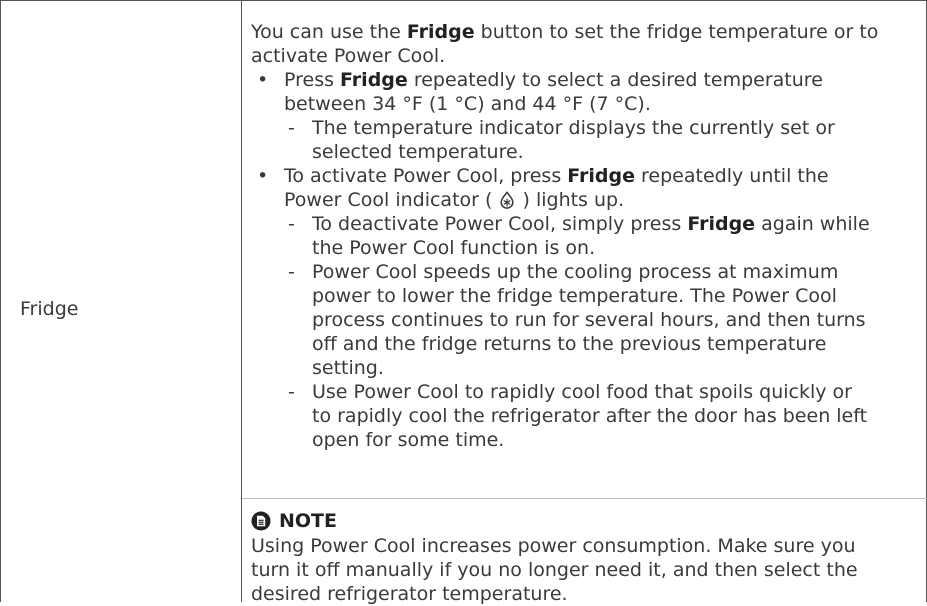 Image resolution: width=927 pixels, height=606 pixels. Describe the element at coordinates (584, 498) in the screenshot. I see `note-divider` at that location.